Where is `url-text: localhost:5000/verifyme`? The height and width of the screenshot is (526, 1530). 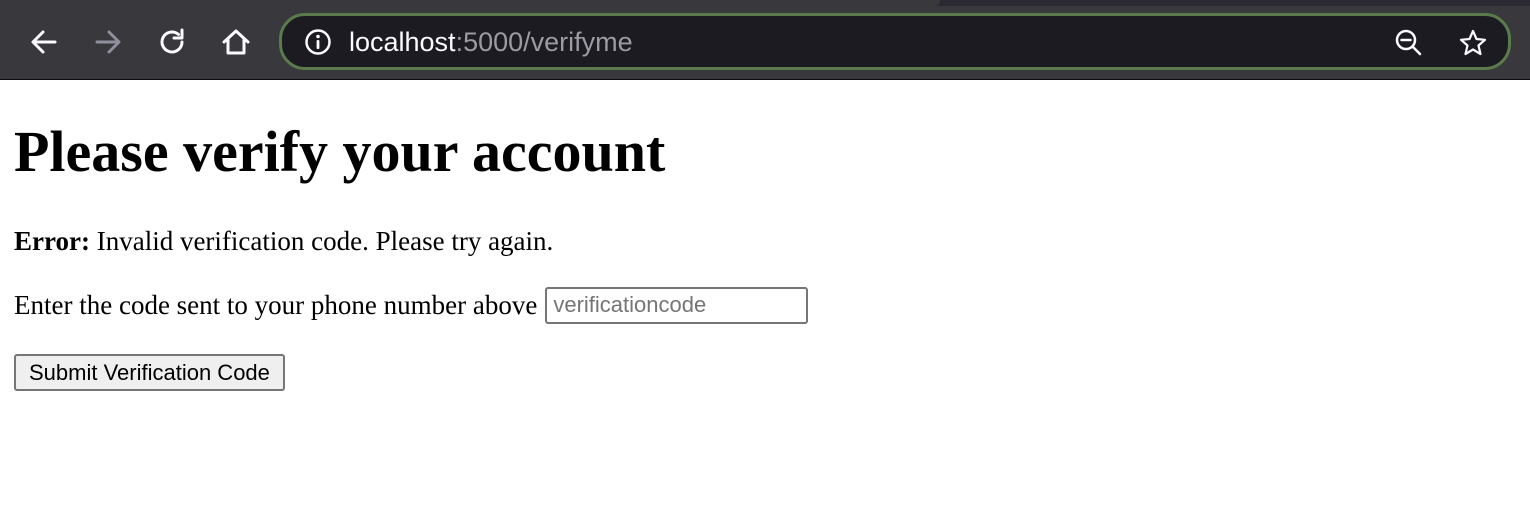
url-text: localhost:5000/verifyme is located at coordinates (491, 42).